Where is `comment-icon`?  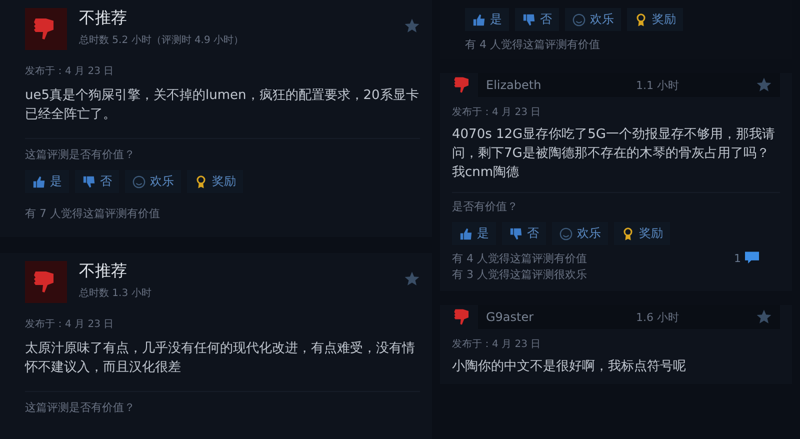 comment-icon is located at coordinates (752, 258).